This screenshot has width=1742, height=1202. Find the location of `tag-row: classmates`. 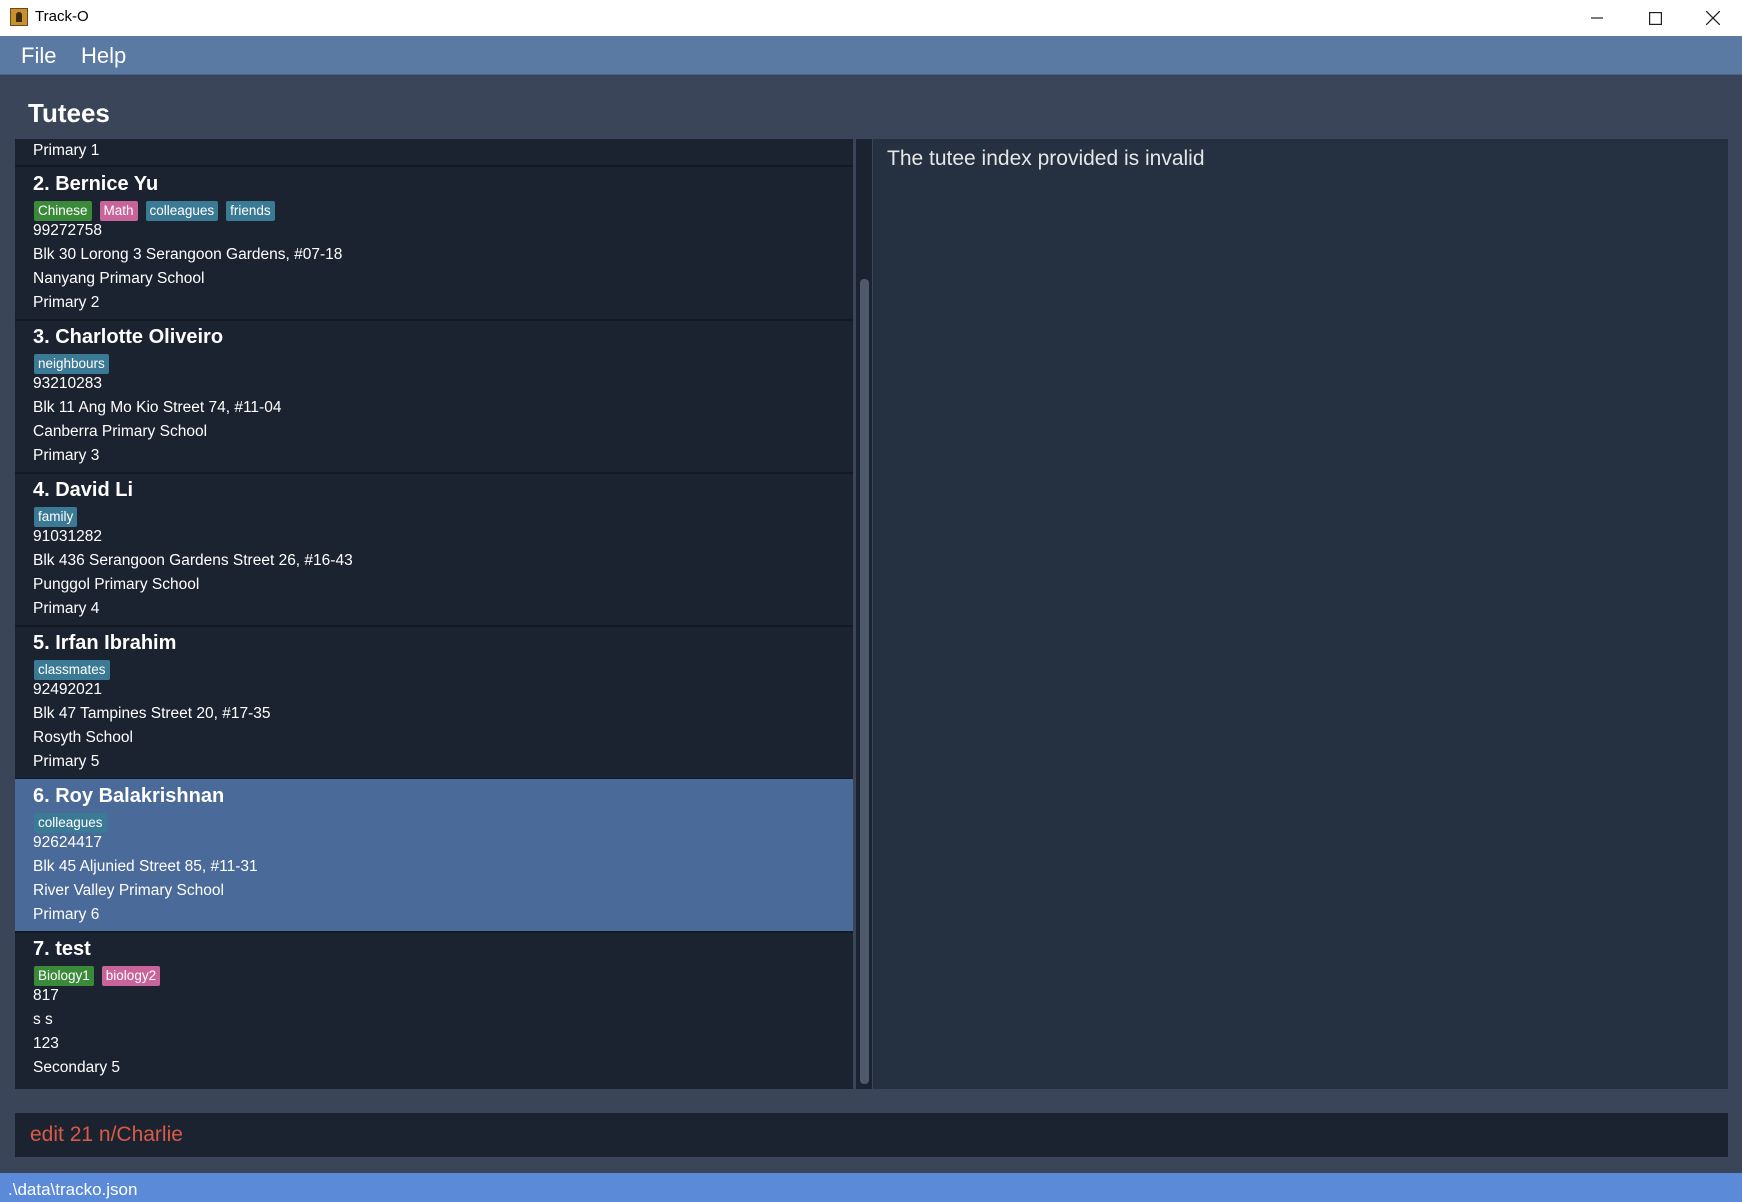

tag-row: classmates is located at coordinates (72, 670).